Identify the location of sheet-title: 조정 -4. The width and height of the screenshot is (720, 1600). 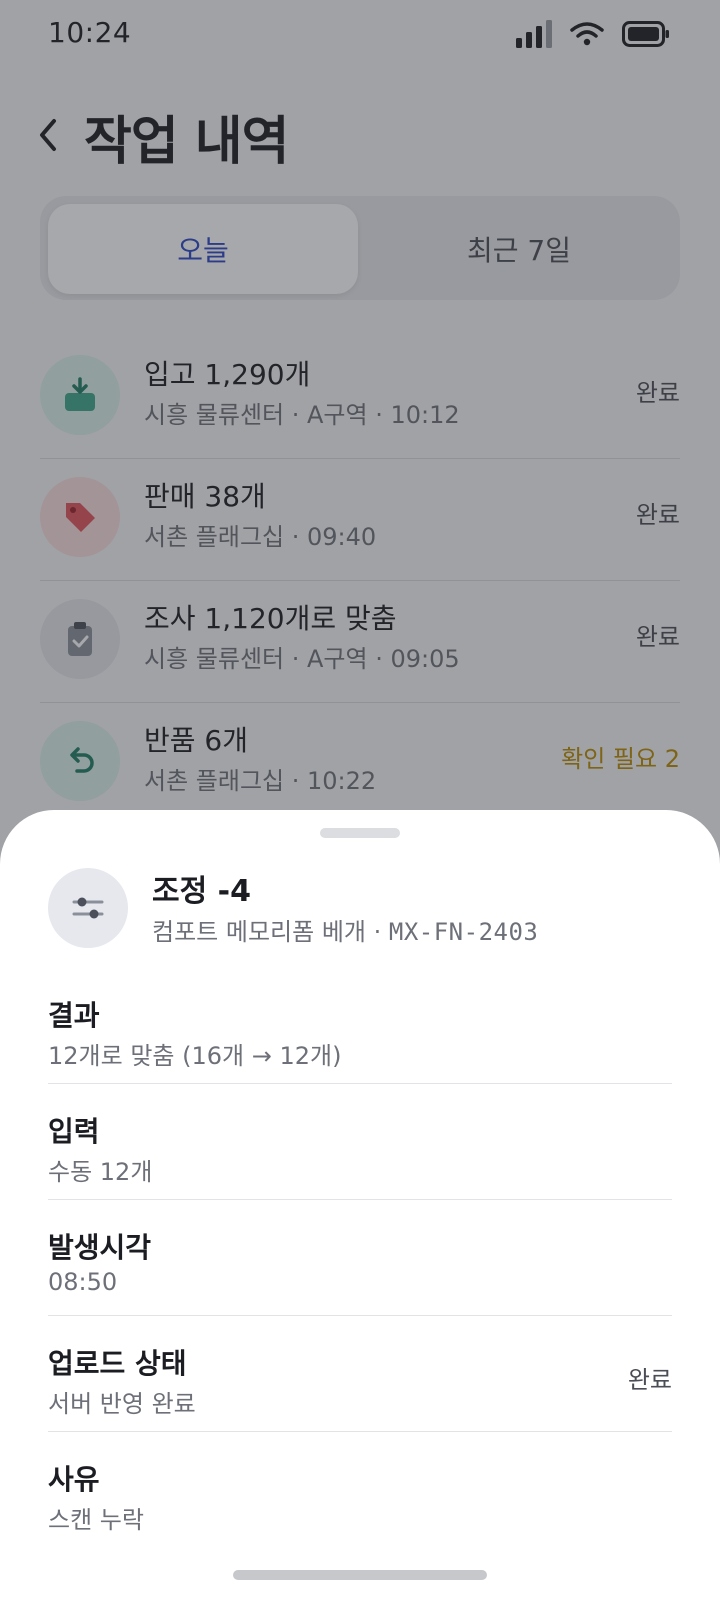
(201, 891).